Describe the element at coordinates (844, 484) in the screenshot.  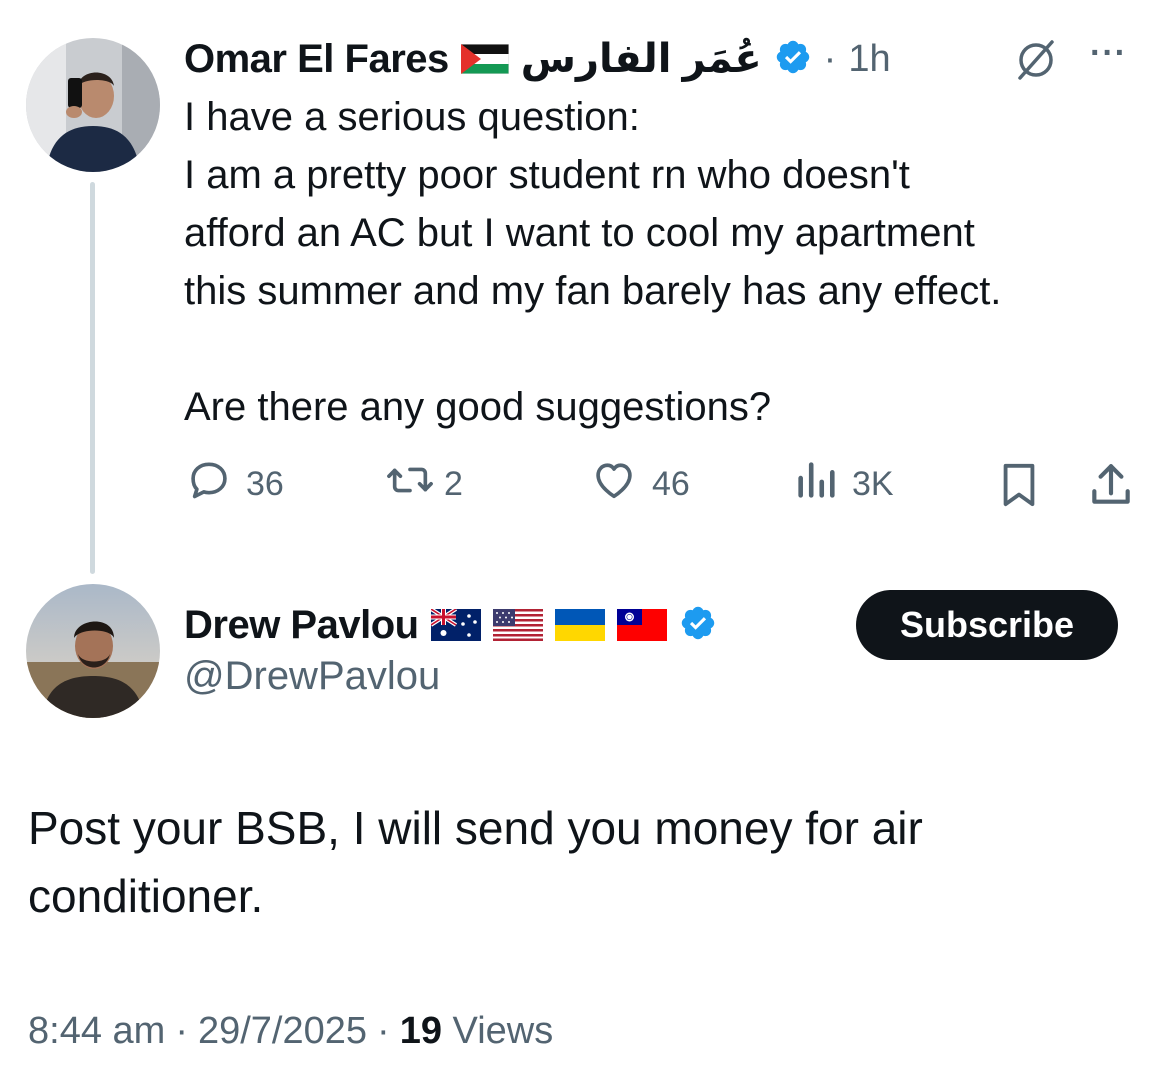
I see `views-button: 3K` at that location.